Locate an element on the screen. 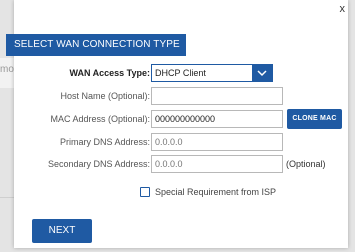 This screenshot has width=355, height=252. wan-access-type-label: WAN Access Type: is located at coordinates (109, 73).